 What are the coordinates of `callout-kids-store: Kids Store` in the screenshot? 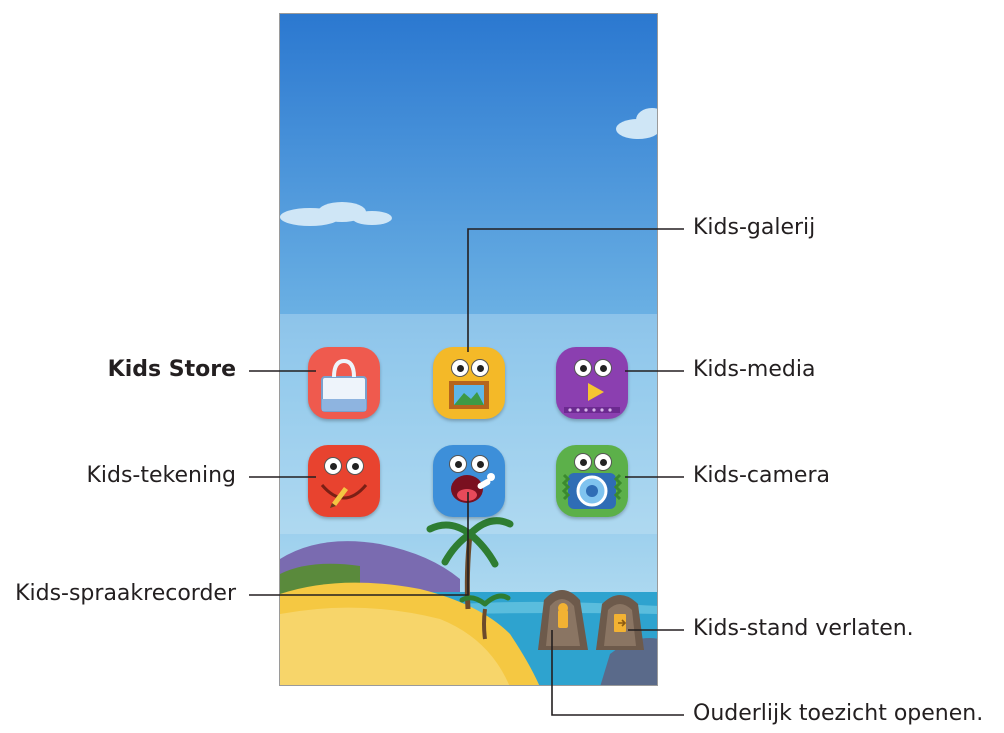 It's located at (171, 369).